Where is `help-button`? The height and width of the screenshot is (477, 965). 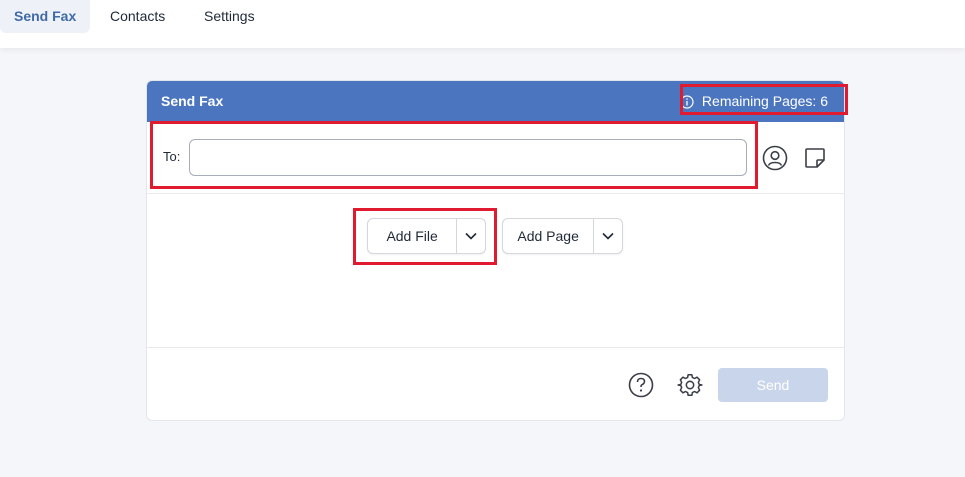
help-button is located at coordinates (641, 385).